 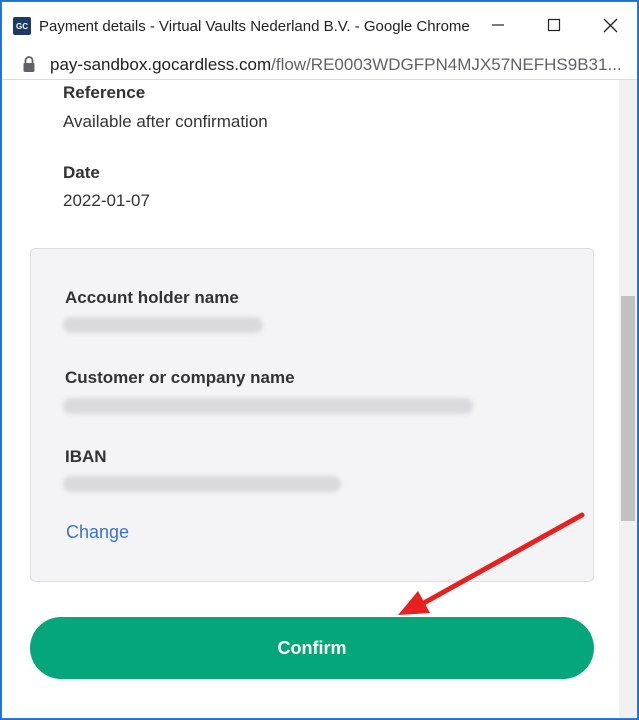 What do you see at coordinates (312, 648) in the screenshot?
I see `confirm-button: Confirm` at bounding box center [312, 648].